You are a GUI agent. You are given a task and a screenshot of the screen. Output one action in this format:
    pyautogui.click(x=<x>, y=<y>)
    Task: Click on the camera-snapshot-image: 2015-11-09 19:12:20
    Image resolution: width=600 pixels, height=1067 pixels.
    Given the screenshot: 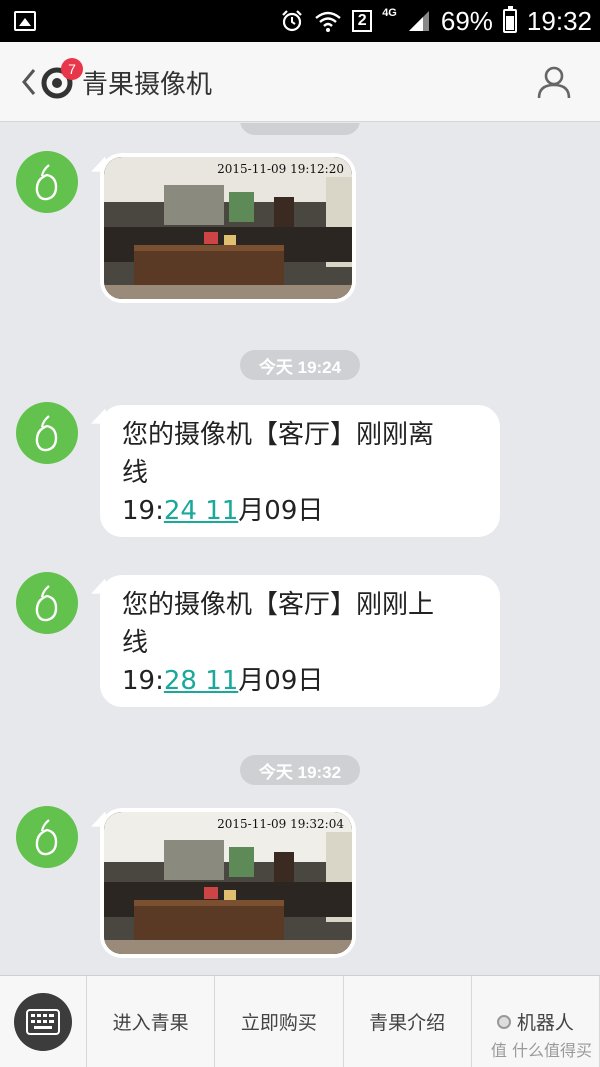 What is the action you would take?
    pyautogui.click(x=228, y=228)
    